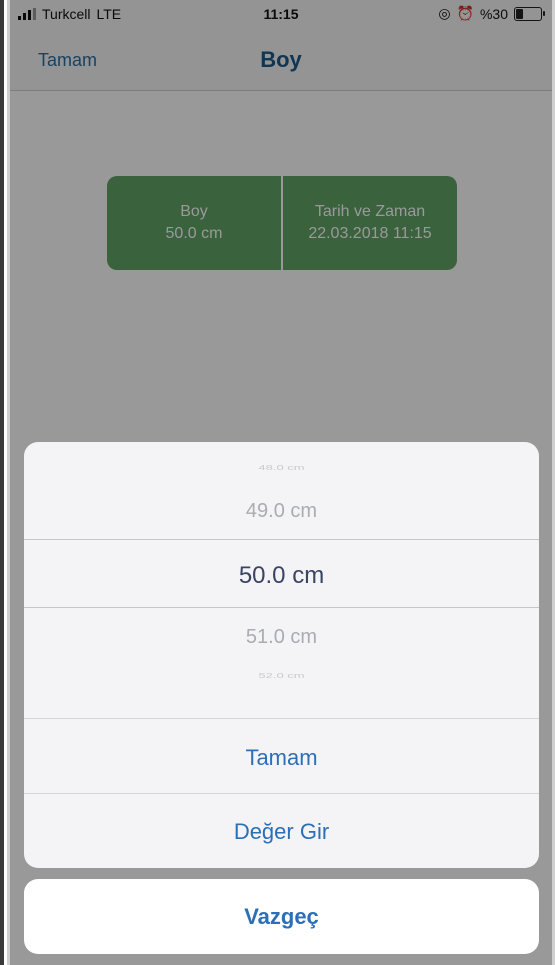 The height and width of the screenshot is (965, 555). What do you see at coordinates (281, 511) in the screenshot?
I see `picker-item: 49.0 cm` at bounding box center [281, 511].